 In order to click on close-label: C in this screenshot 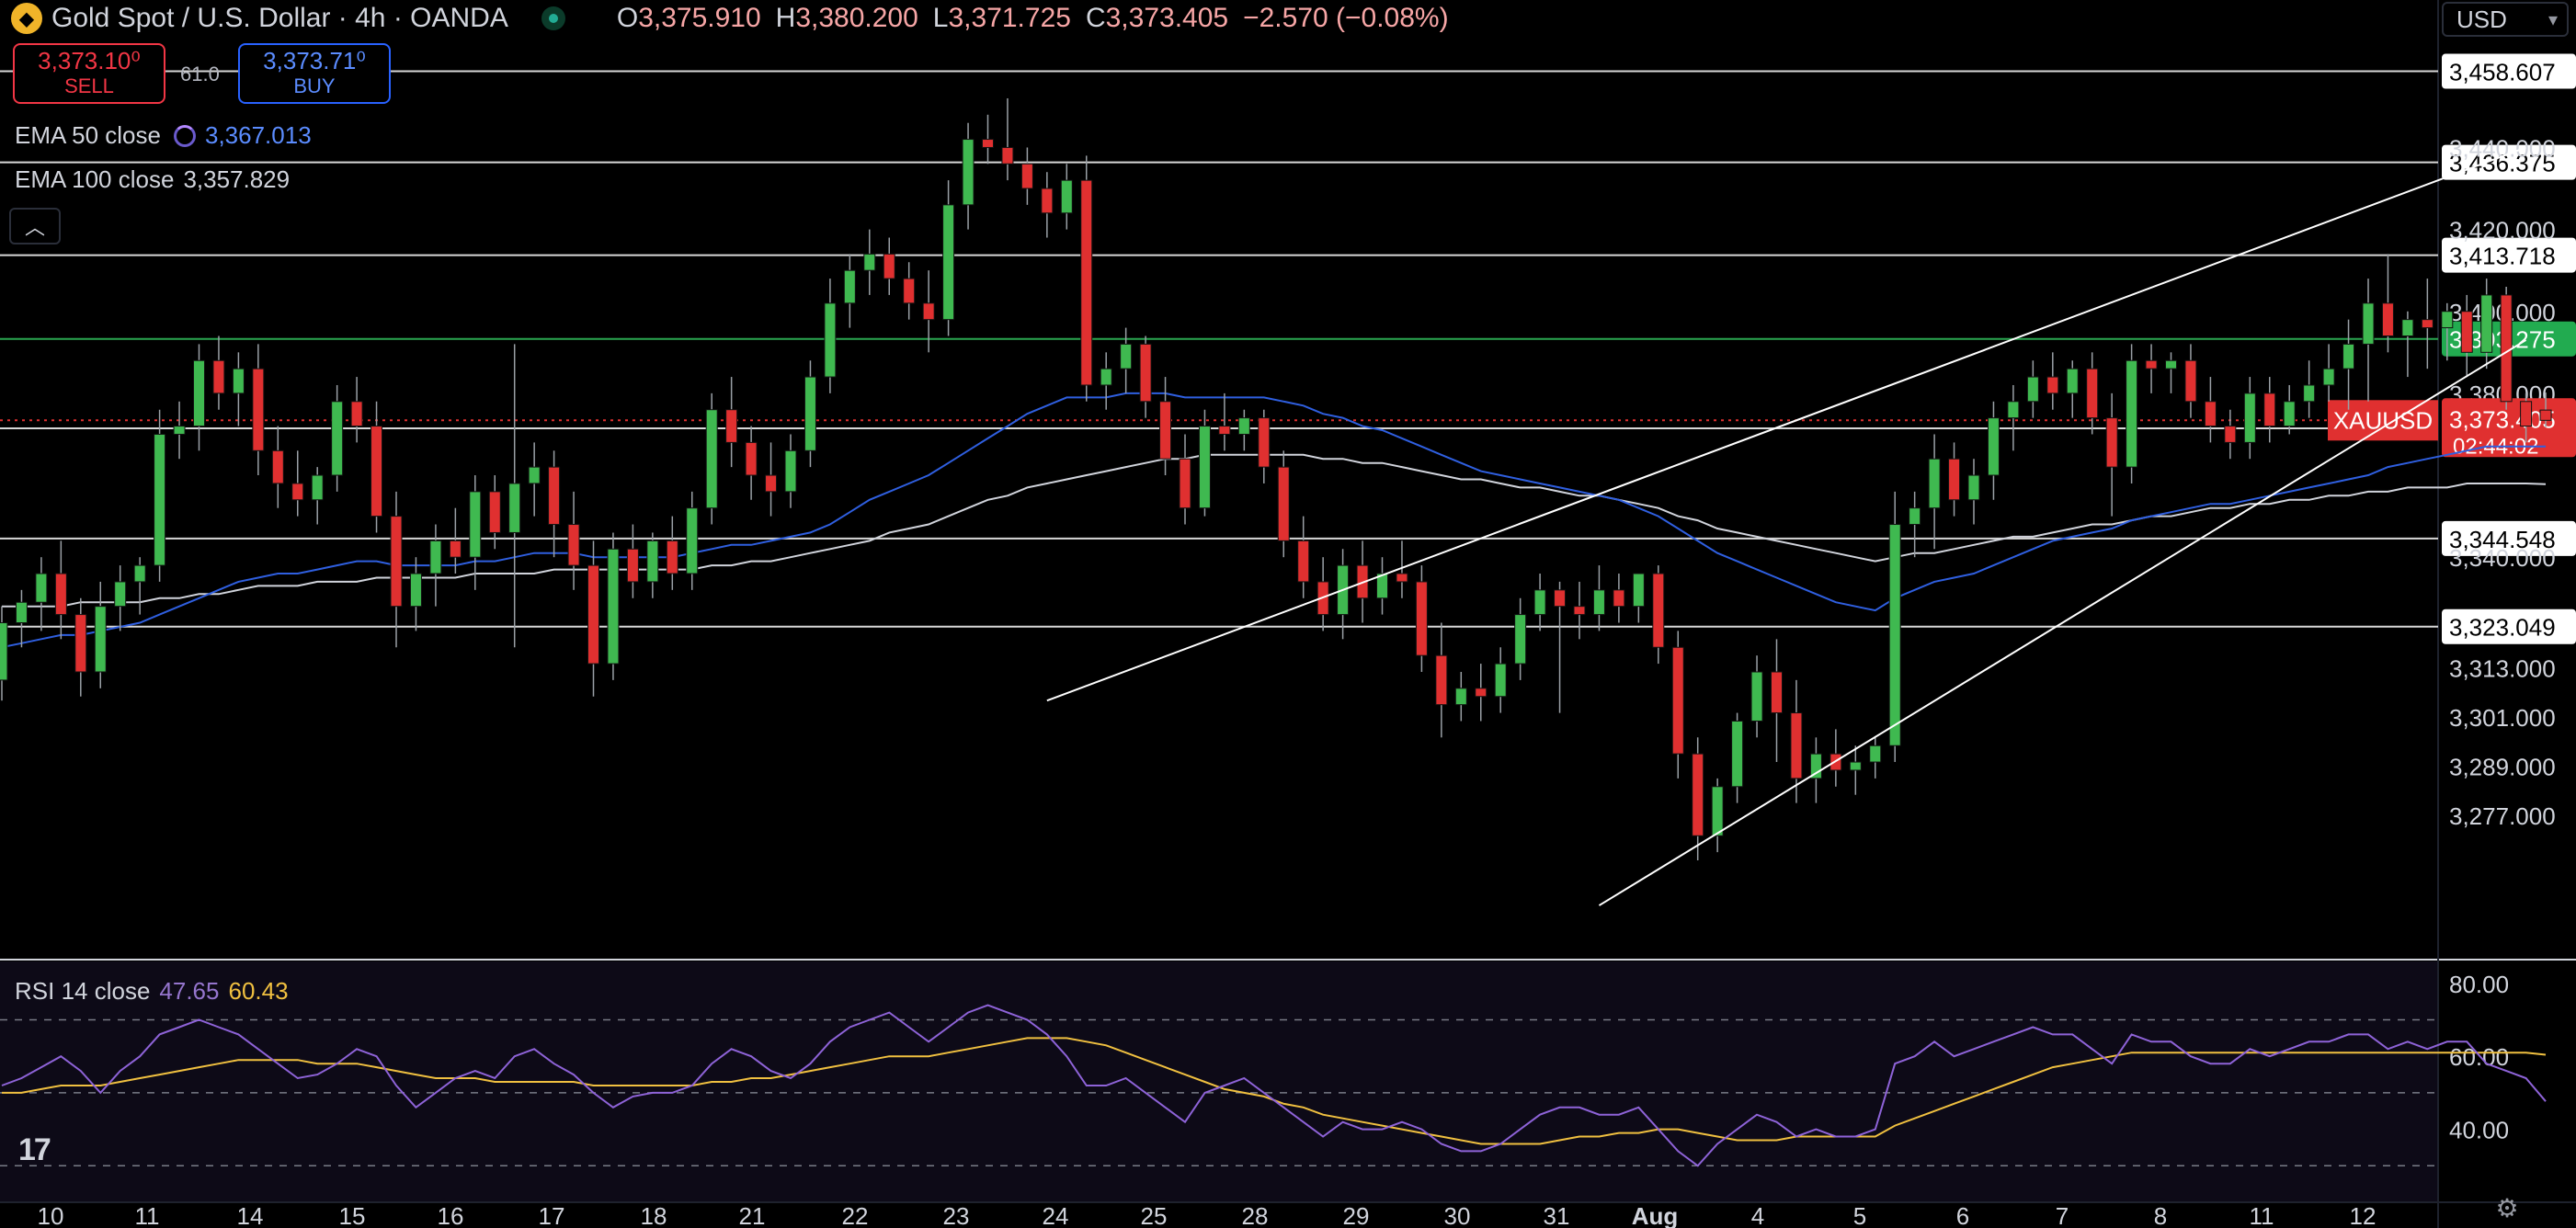, I will do `click(1095, 18)`.